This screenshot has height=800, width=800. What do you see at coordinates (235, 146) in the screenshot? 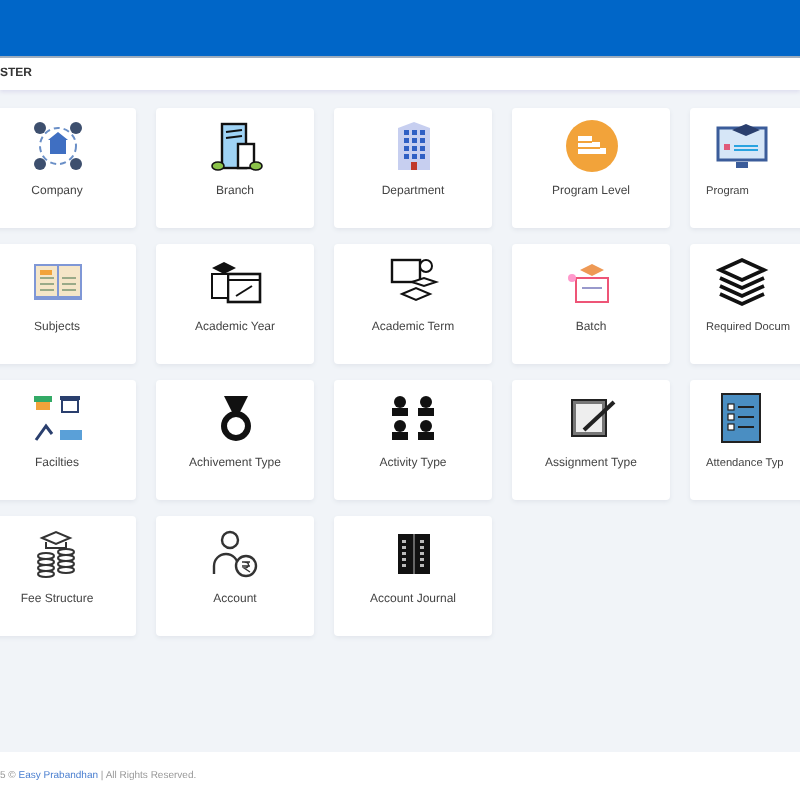
I see `office-building-icon` at bounding box center [235, 146].